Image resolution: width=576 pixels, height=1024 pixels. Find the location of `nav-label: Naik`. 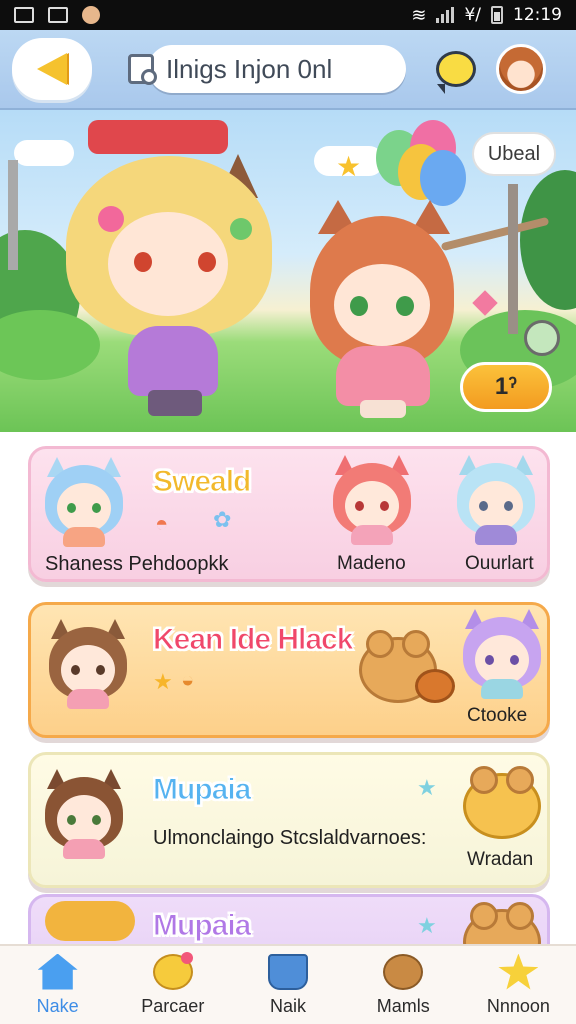

nav-label: Naik is located at coordinates (288, 1005).